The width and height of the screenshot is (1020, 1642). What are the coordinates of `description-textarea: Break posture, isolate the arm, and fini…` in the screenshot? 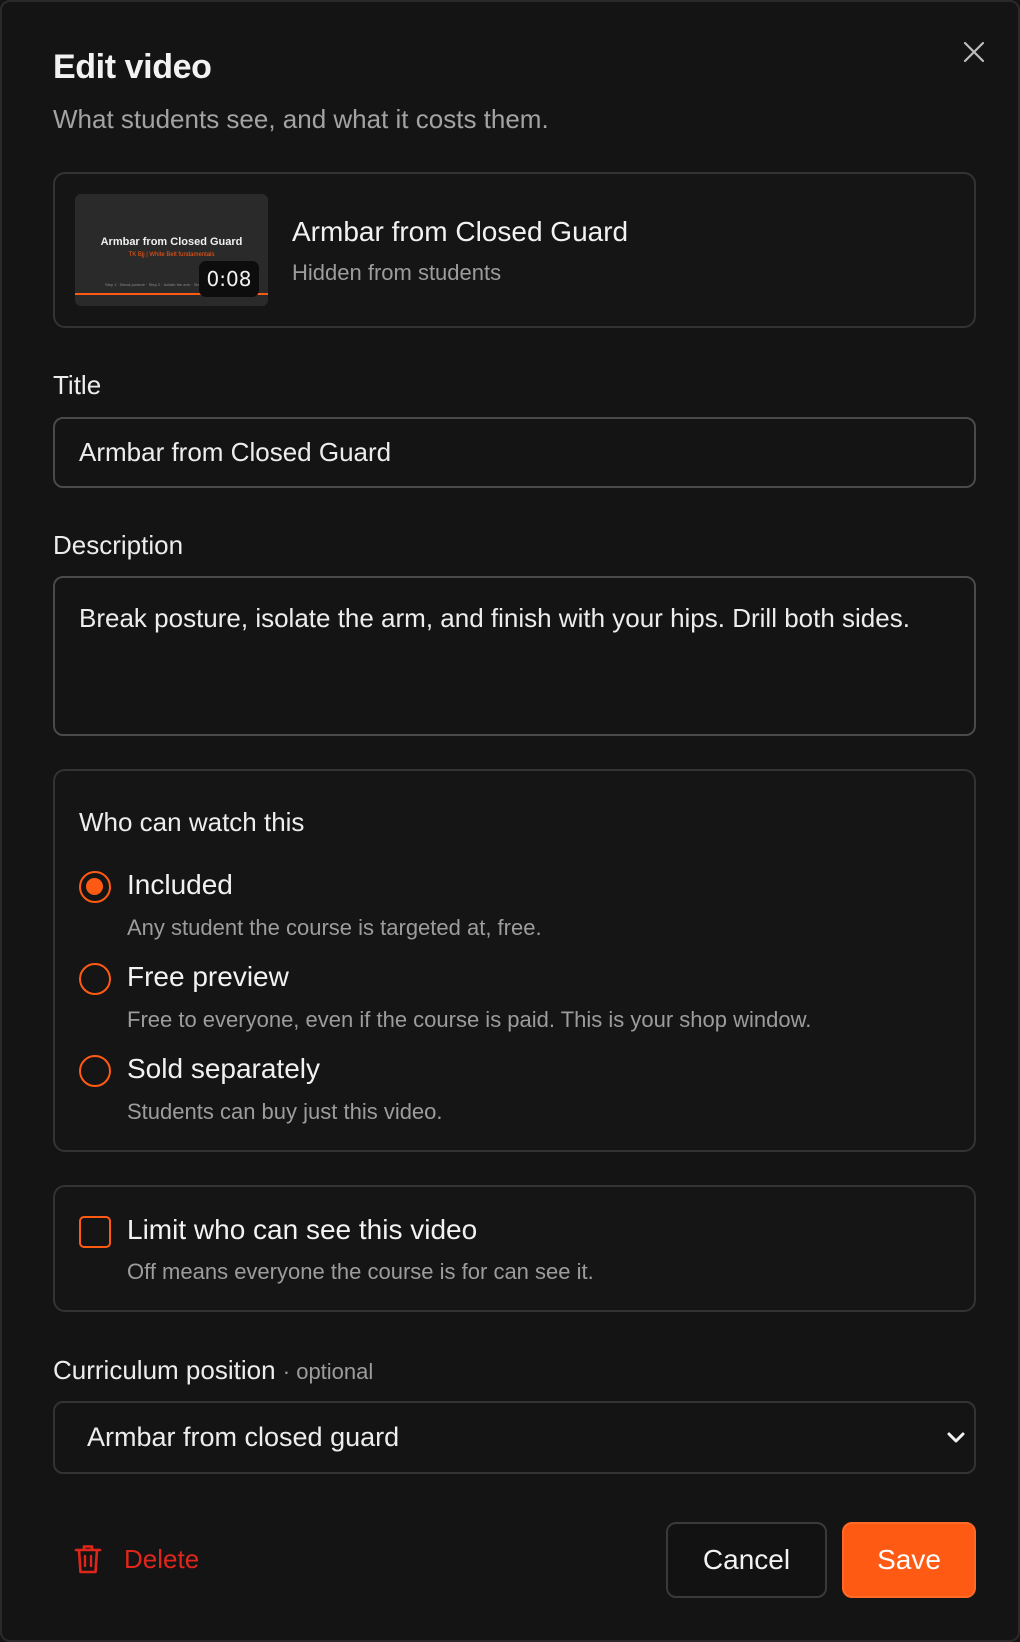 It's located at (514, 656).